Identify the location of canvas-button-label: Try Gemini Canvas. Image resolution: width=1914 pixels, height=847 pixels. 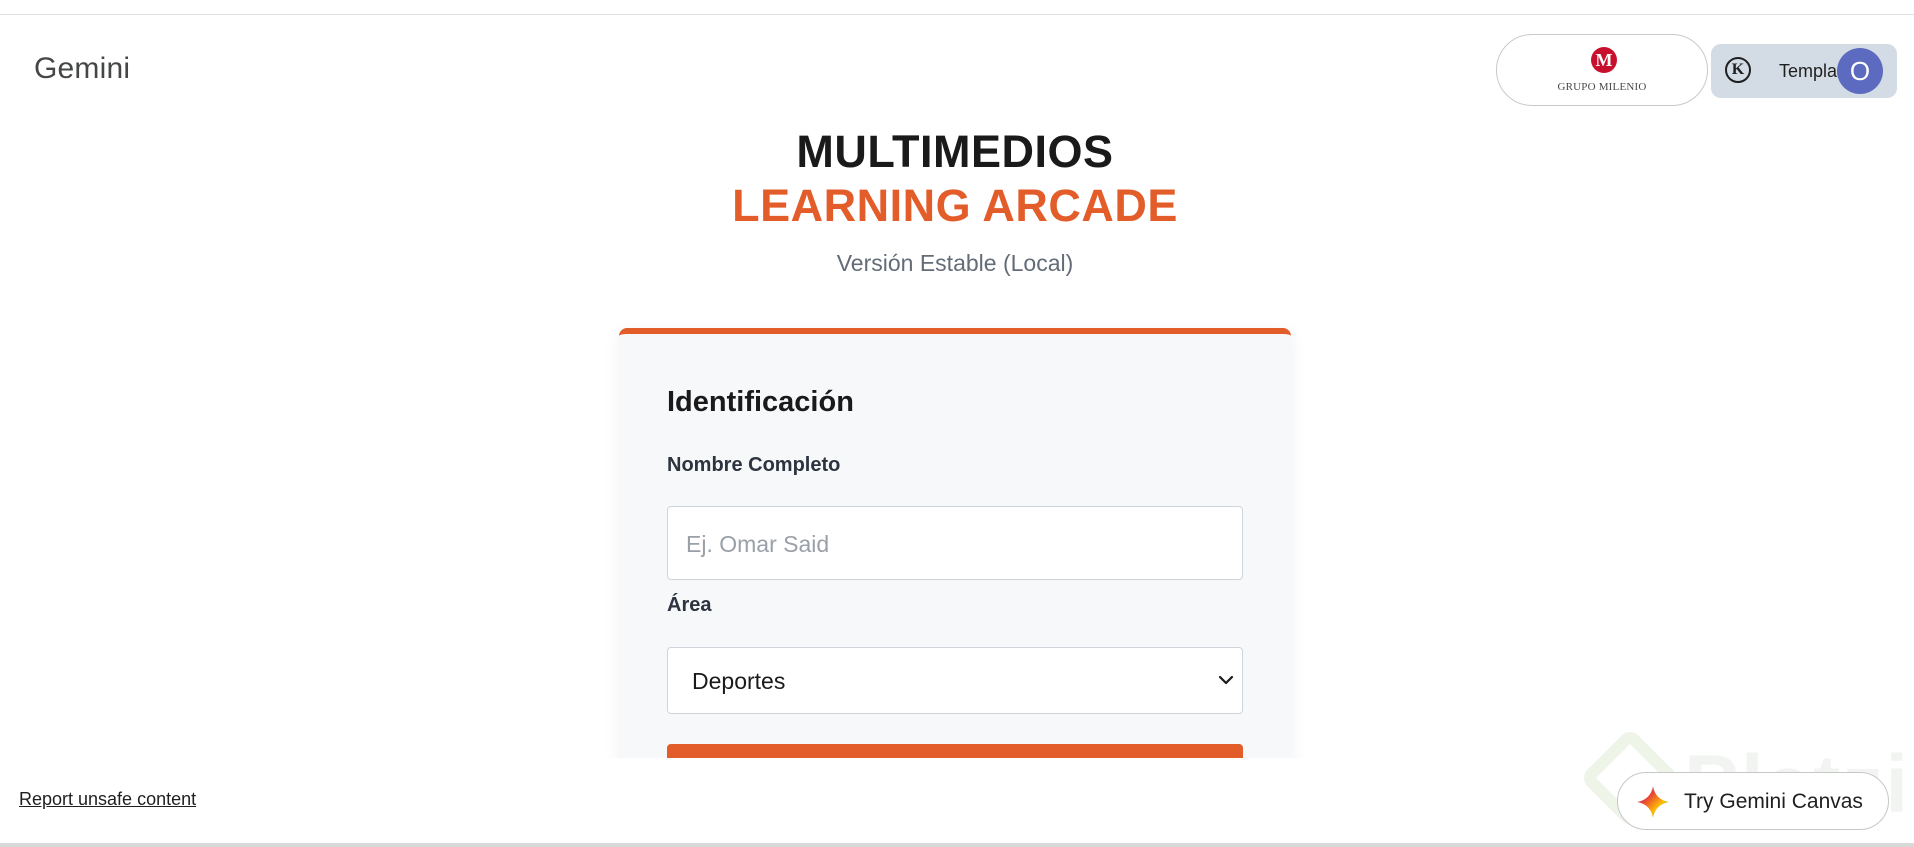
(1773, 801).